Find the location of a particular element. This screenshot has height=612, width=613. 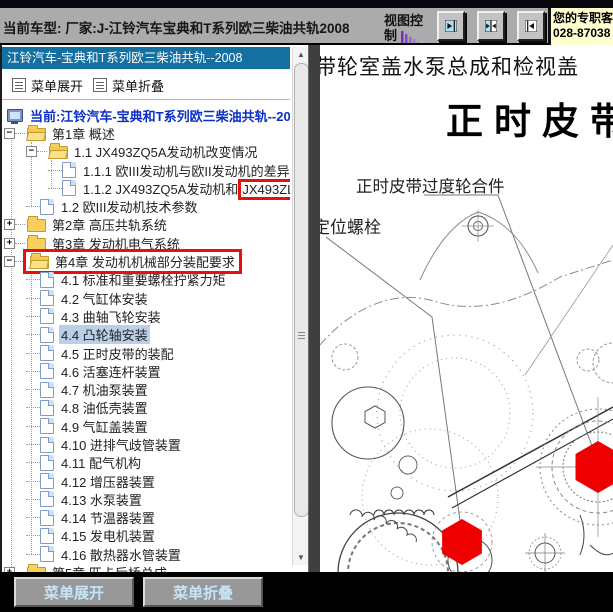

tree-item: 4.16 散热器水管装置 is located at coordinates (146, 554).